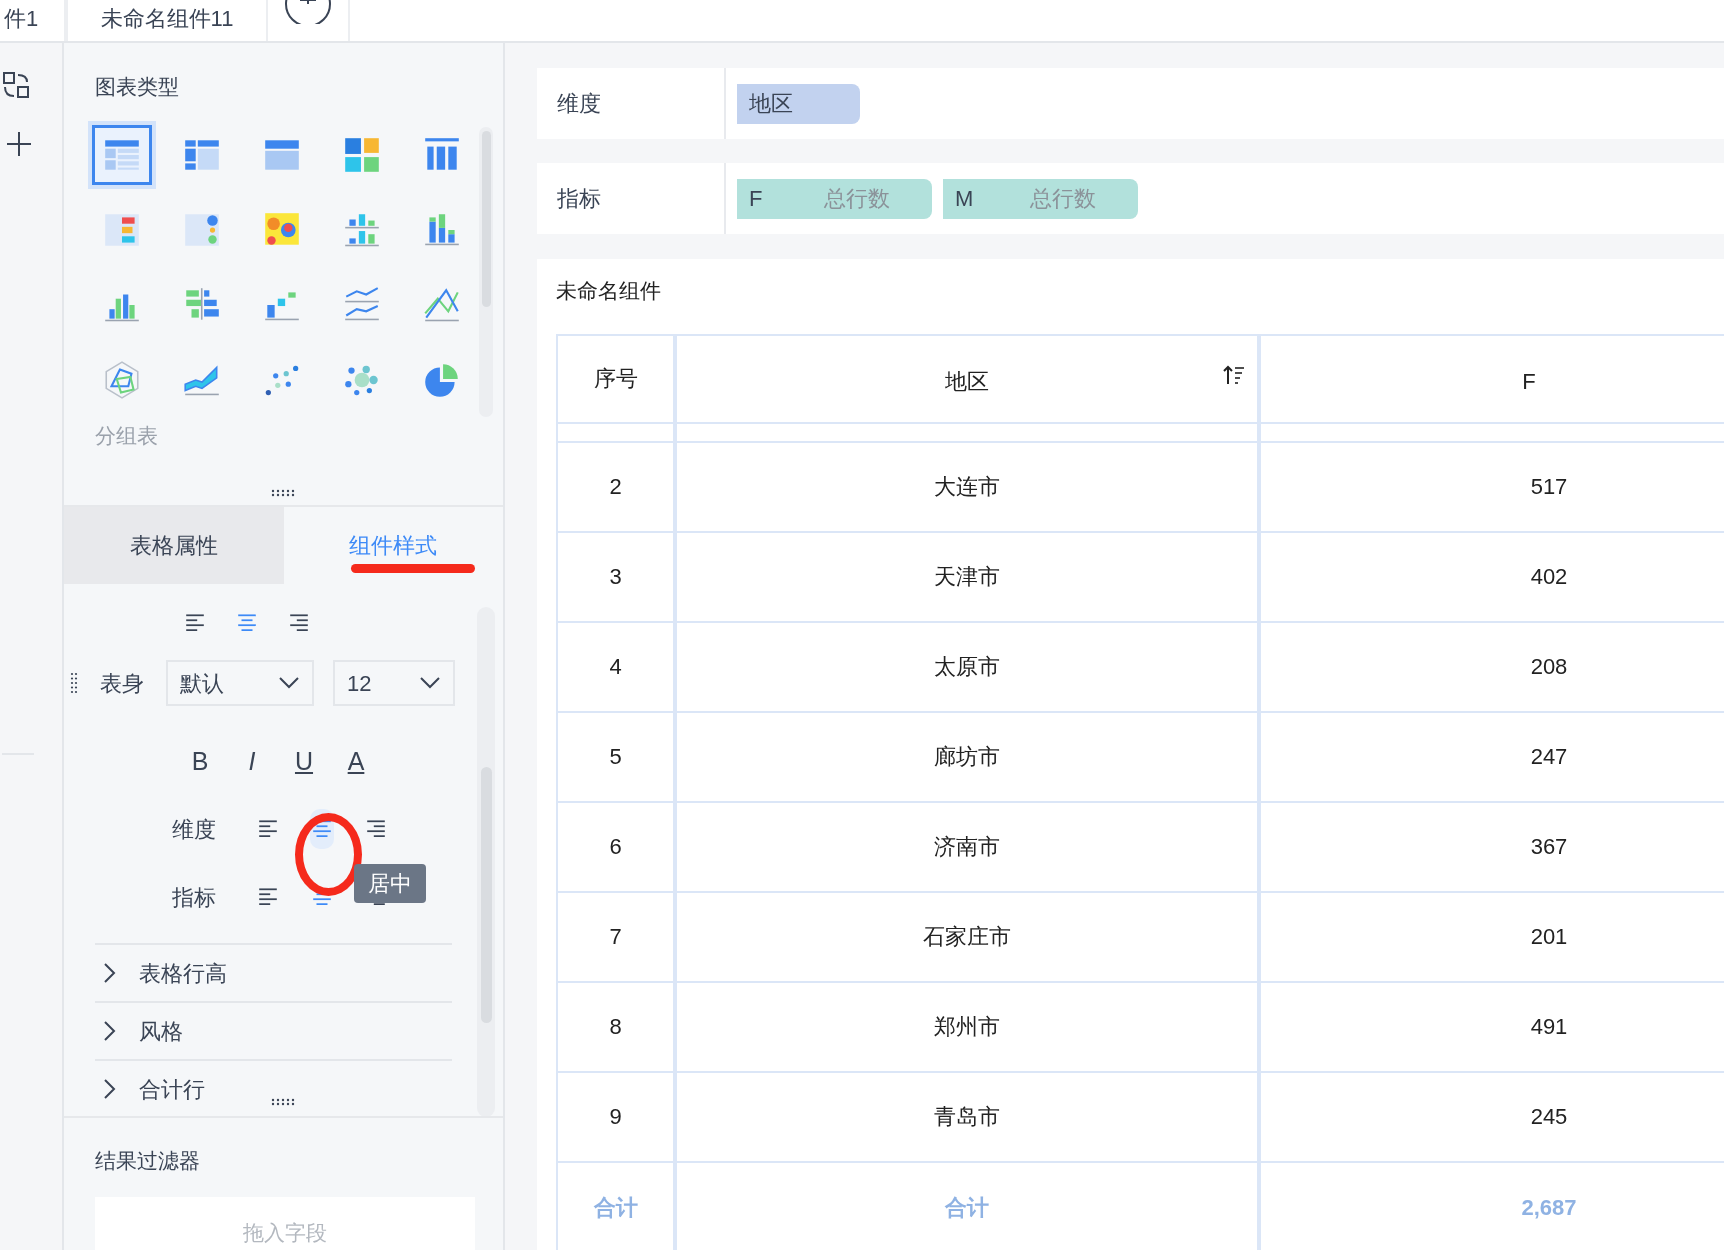 The height and width of the screenshot is (1250, 1724). What do you see at coordinates (308, 12) in the screenshot?
I see `add-tab-icon` at bounding box center [308, 12].